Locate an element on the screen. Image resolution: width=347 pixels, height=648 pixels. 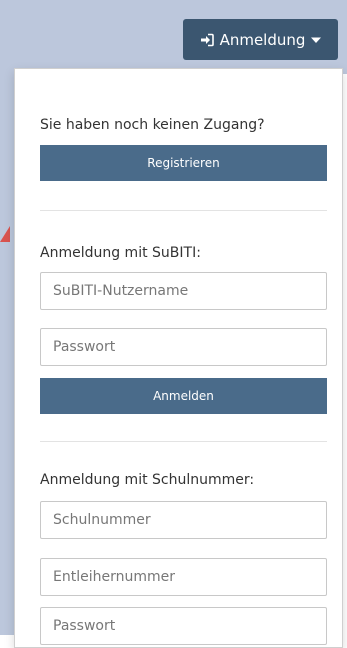
register-section-title: Sie haben noch keinen Zugang? is located at coordinates (152, 125).